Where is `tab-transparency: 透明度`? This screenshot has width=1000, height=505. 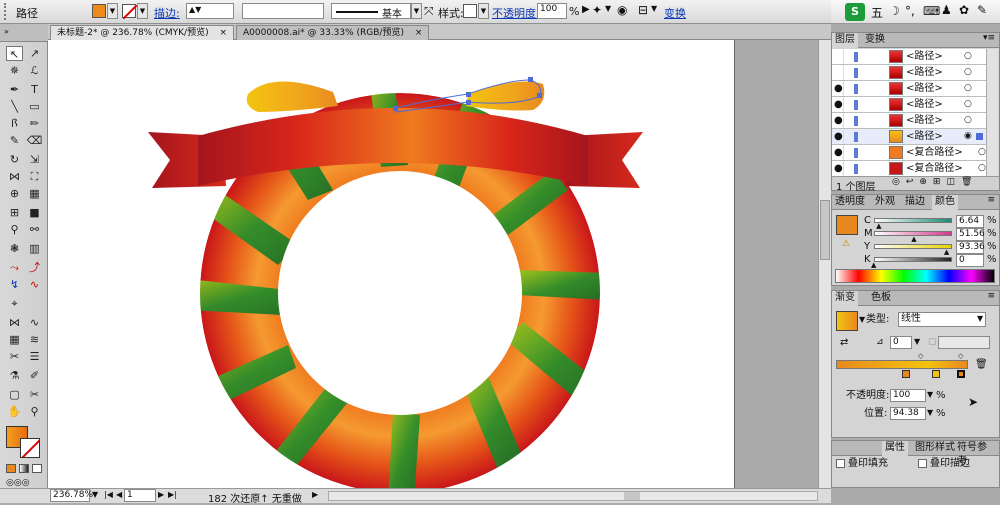 tab-transparency: 透明度 is located at coordinates (850, 202).